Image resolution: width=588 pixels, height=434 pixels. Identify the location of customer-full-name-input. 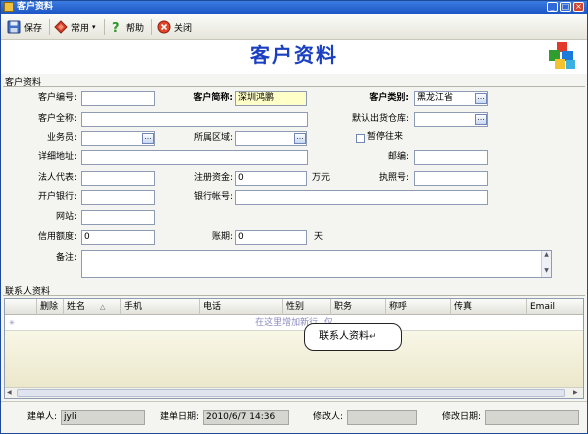
(194, 119).